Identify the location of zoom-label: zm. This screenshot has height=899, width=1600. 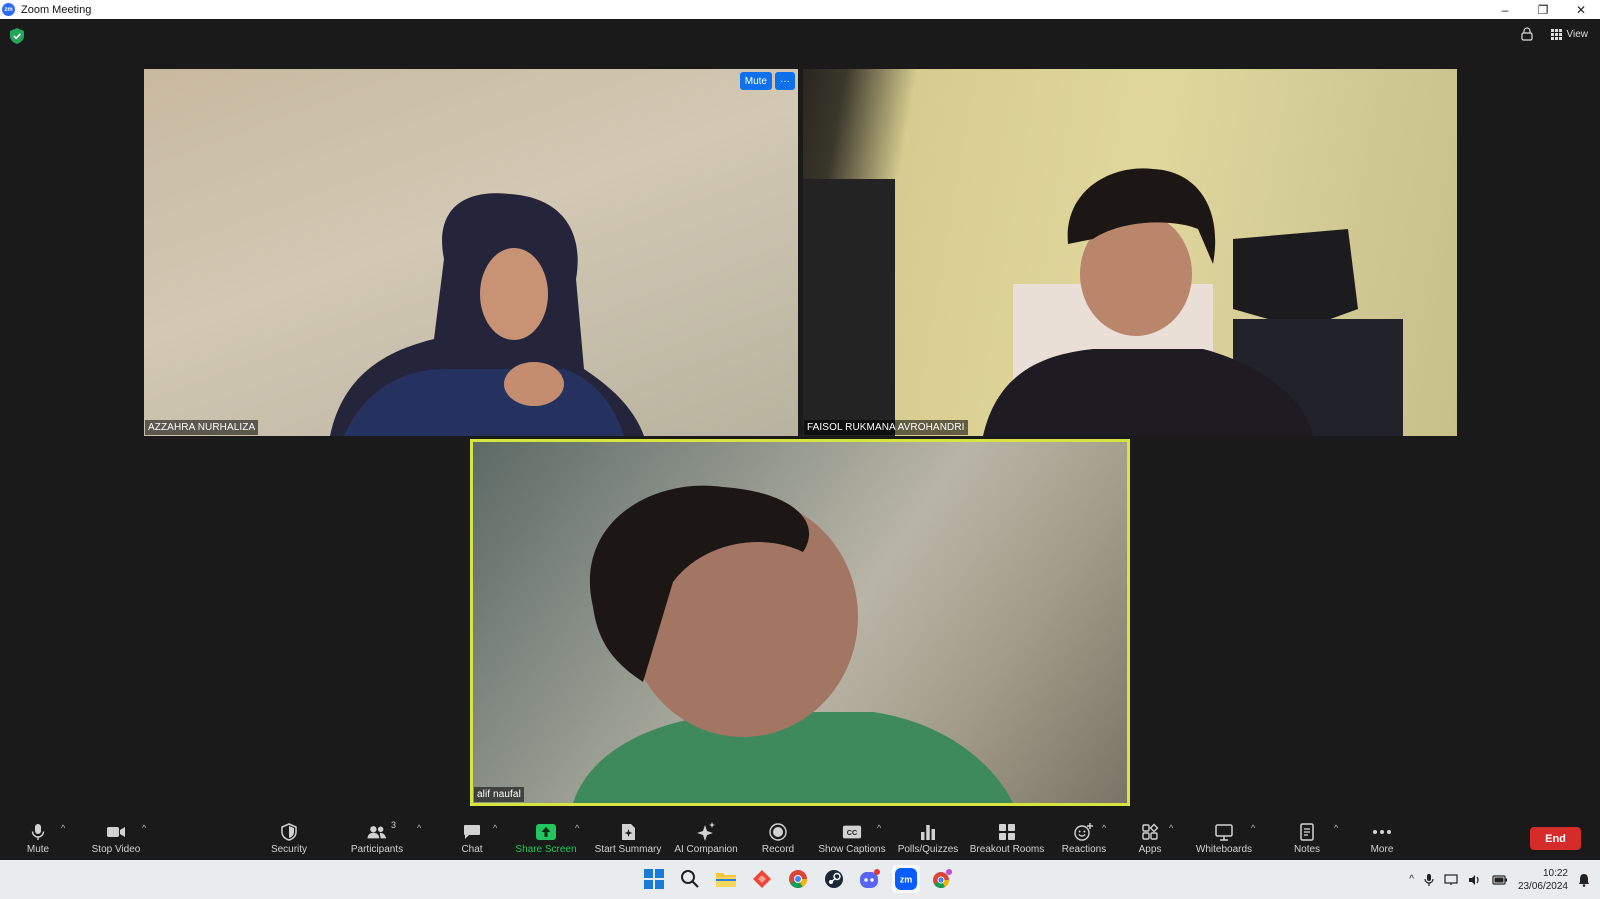
(906, 880).